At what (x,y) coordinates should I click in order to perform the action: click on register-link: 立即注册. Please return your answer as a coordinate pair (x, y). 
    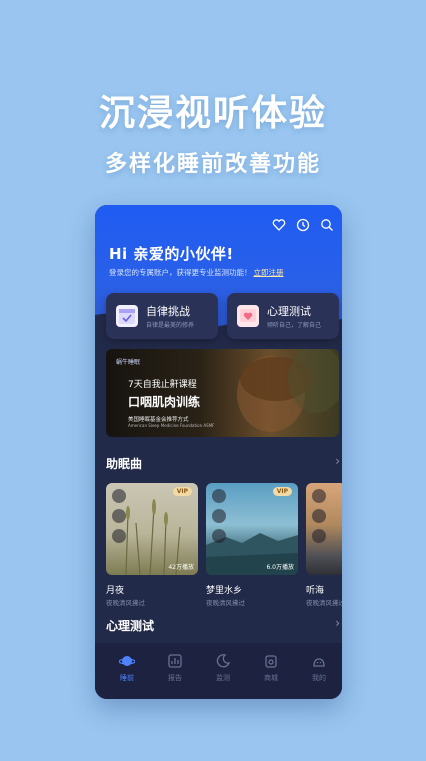
    Looking at the image, I should click on (269, 272).